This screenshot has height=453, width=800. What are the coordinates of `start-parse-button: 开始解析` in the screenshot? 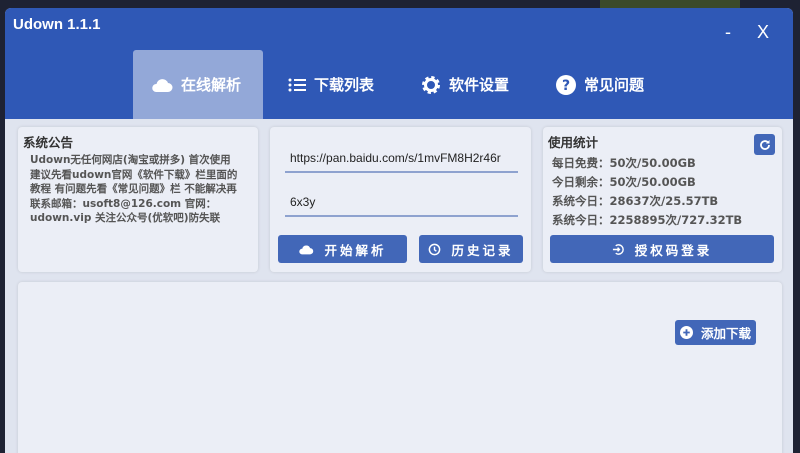 It's located at (342, 249).